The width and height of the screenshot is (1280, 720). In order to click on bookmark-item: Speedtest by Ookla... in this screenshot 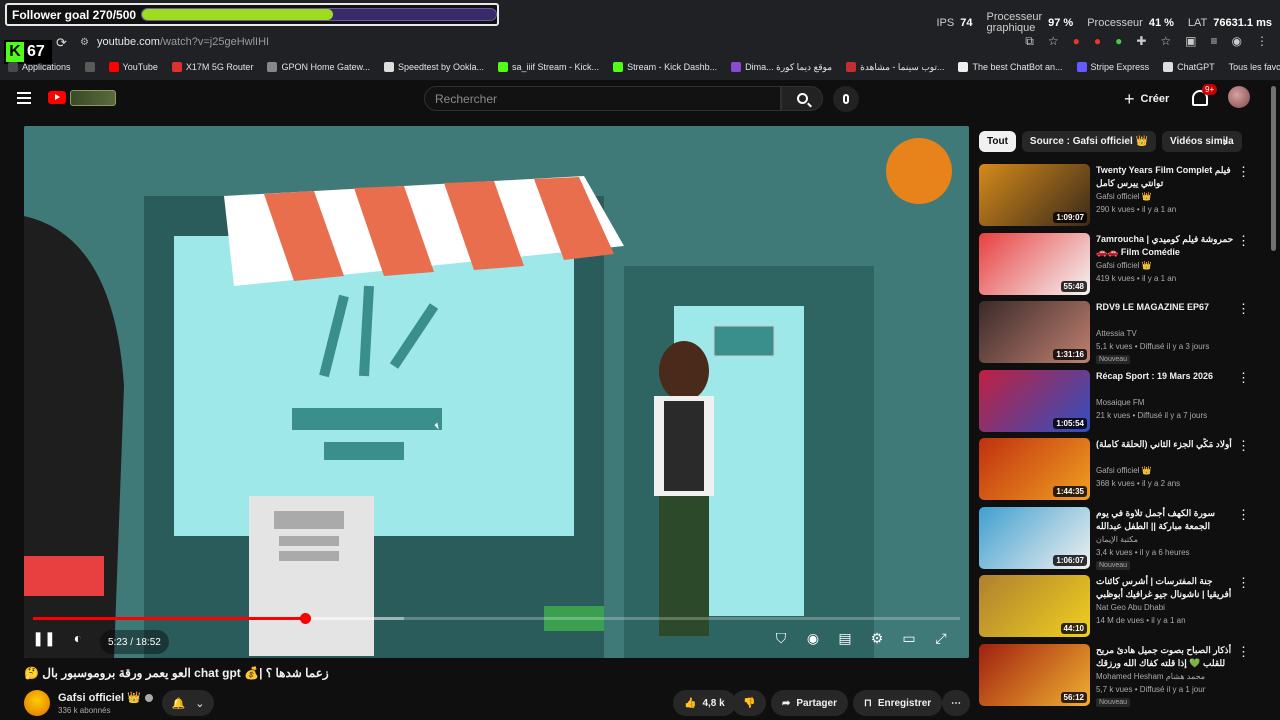, I will do `click(433, 67)`.